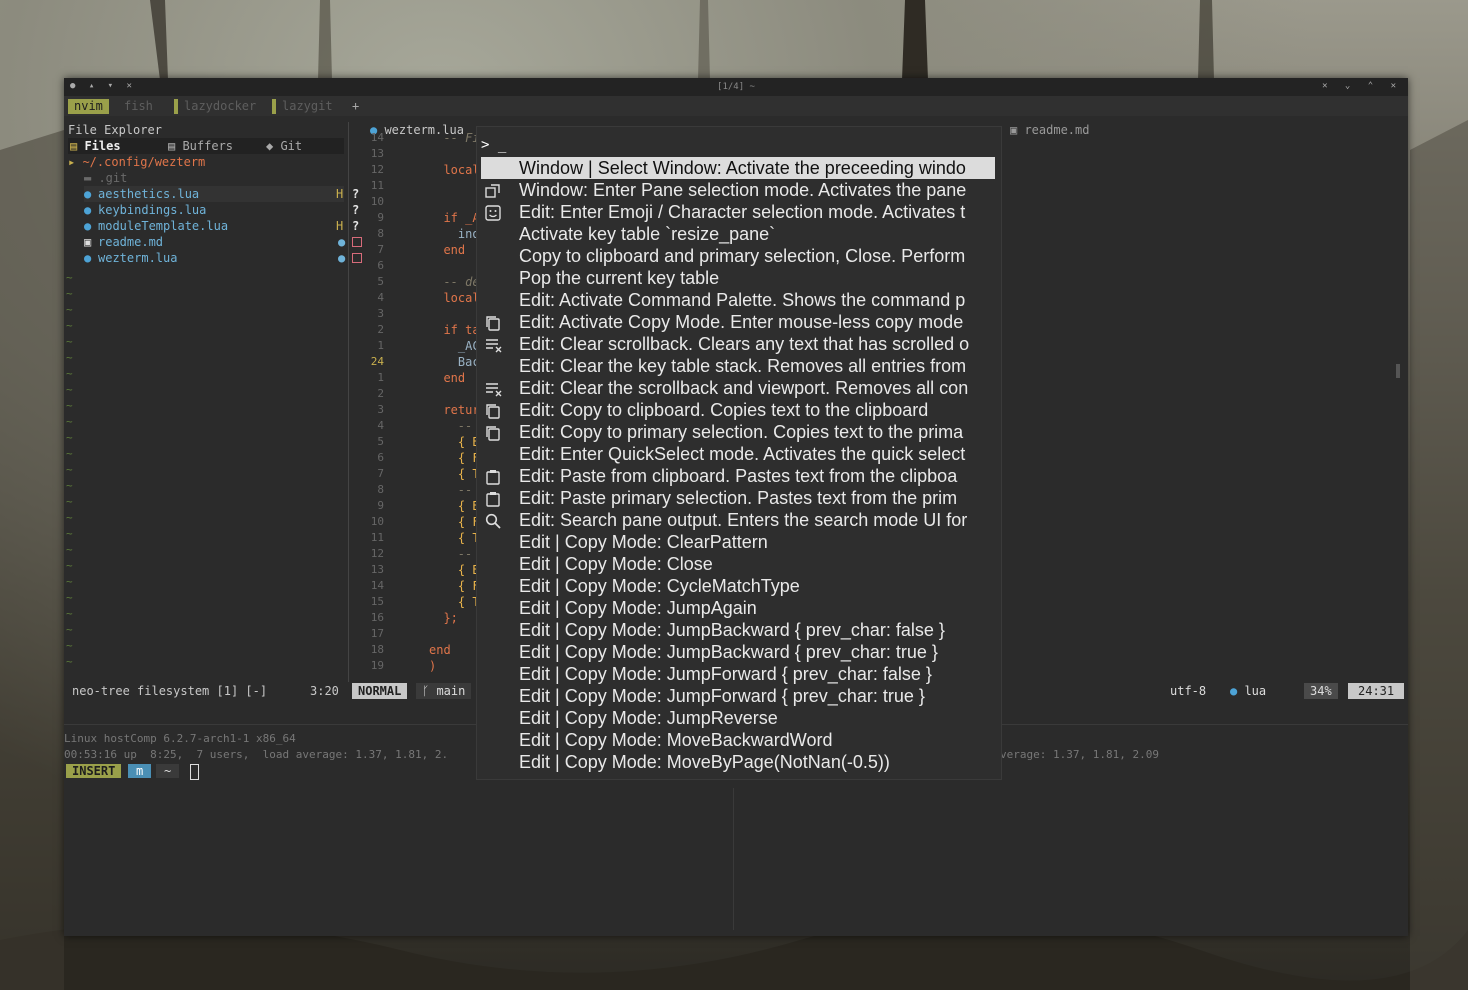  I want to click on list-item: ▬ .git, so click(105, 178).